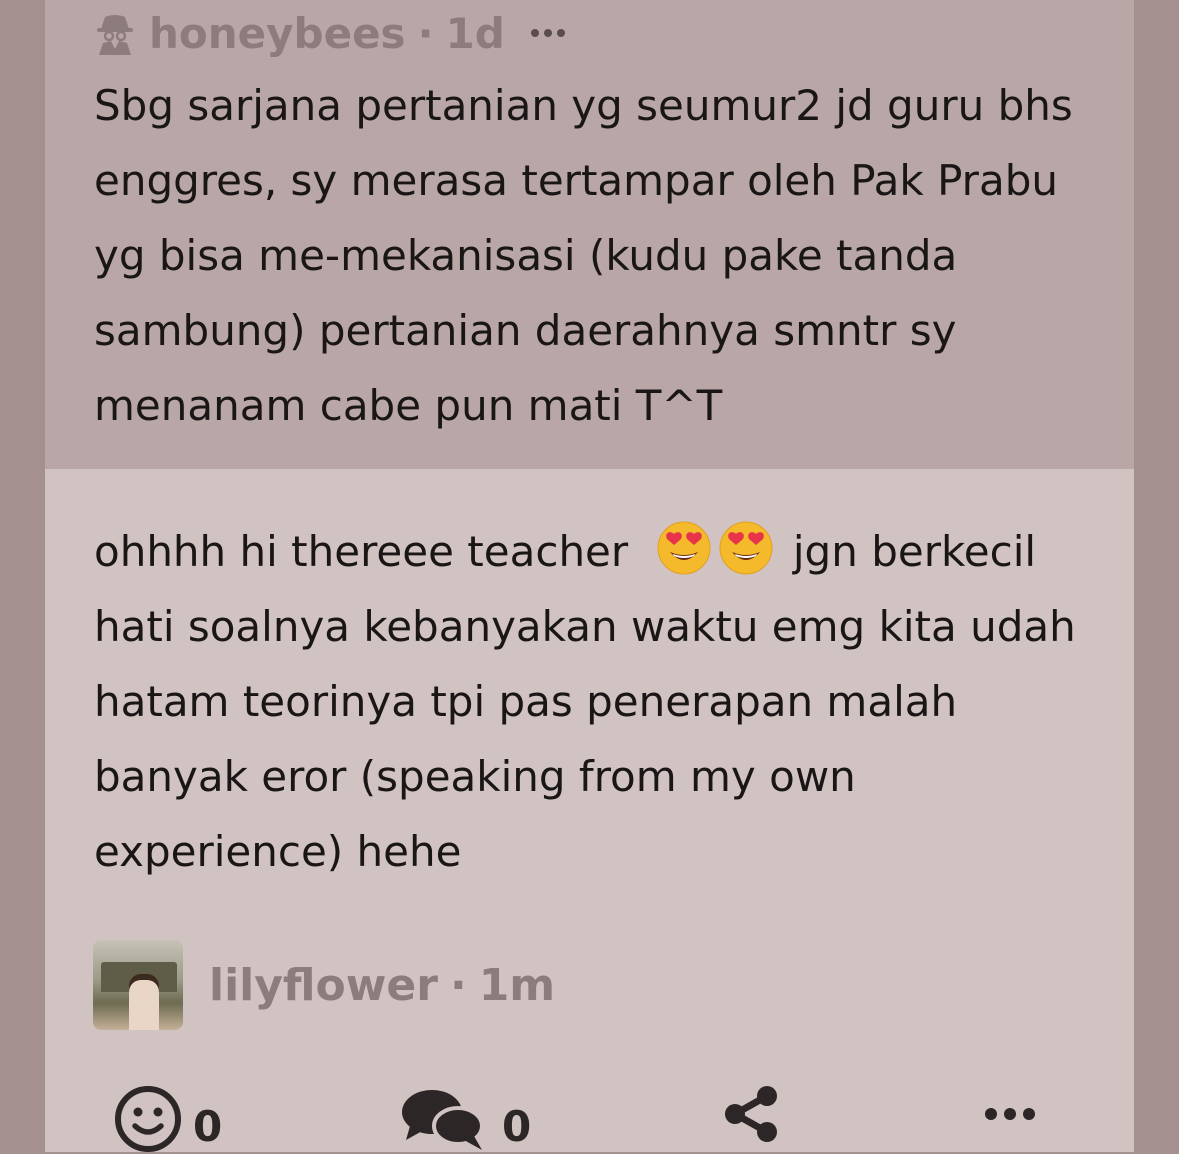  What do you see at coordinates (148, 1119) in the screenshot?
I see `smiley-icon` at bounding box center [148, 1119].